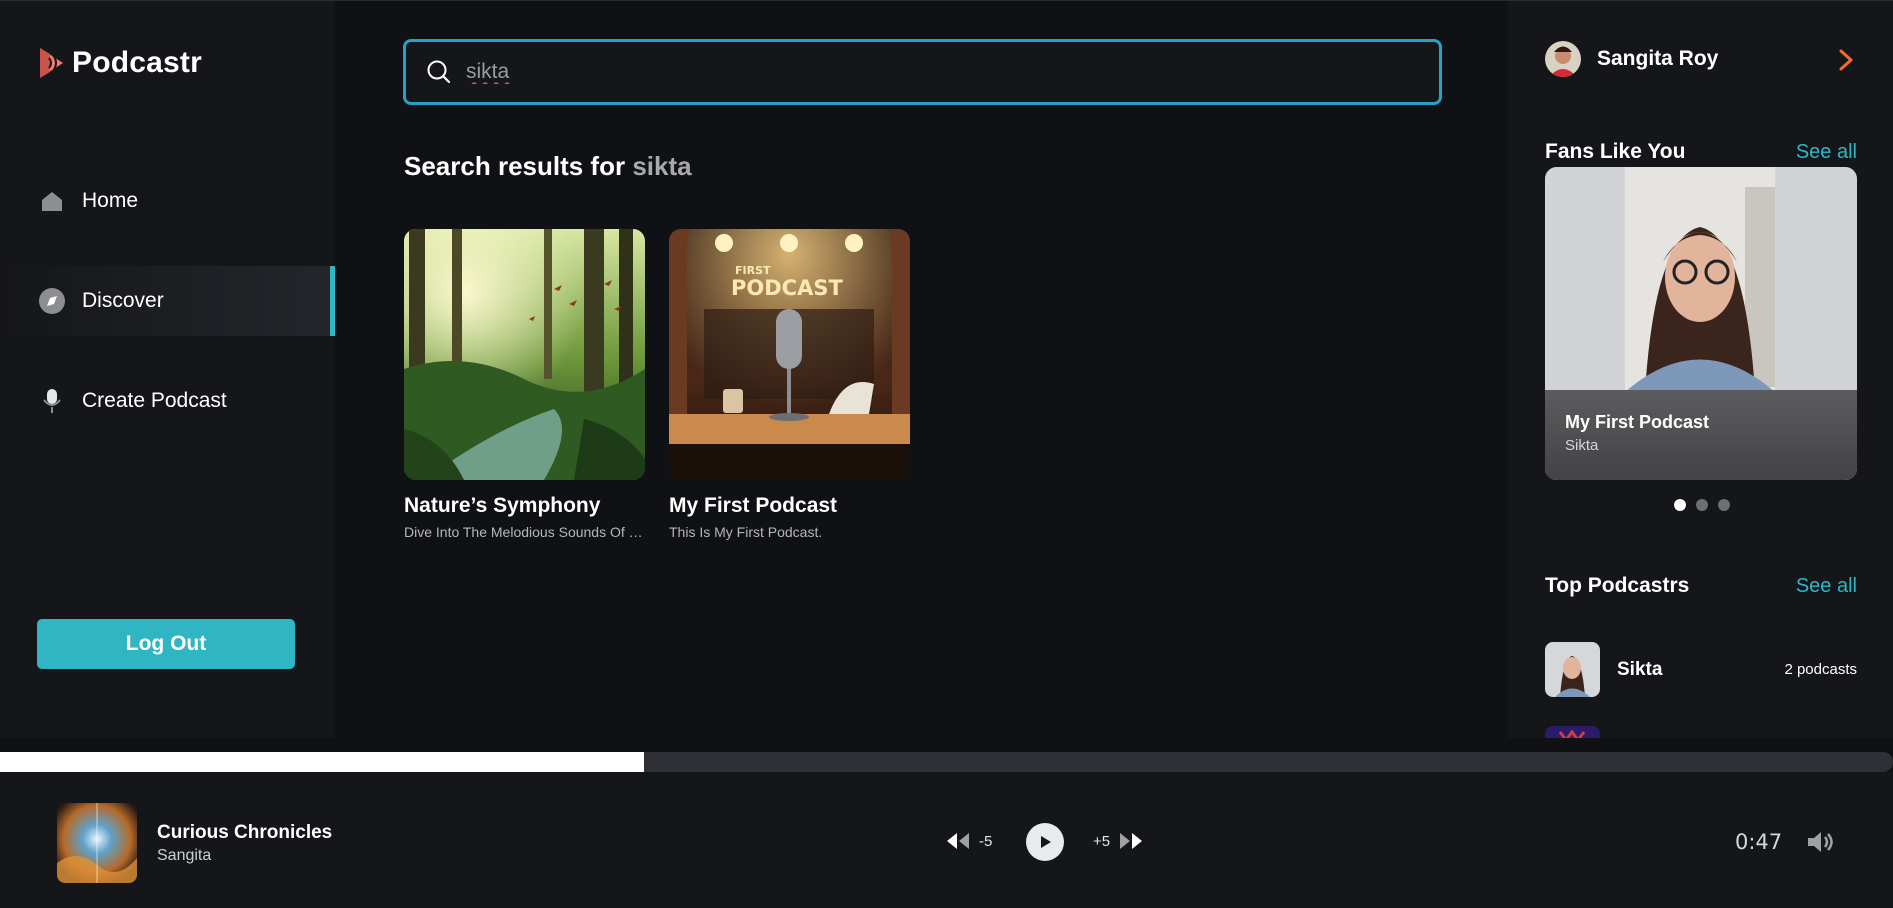  I want to click on fan-card-overlay: My First Podcast Sikta, so click(1701, 435).